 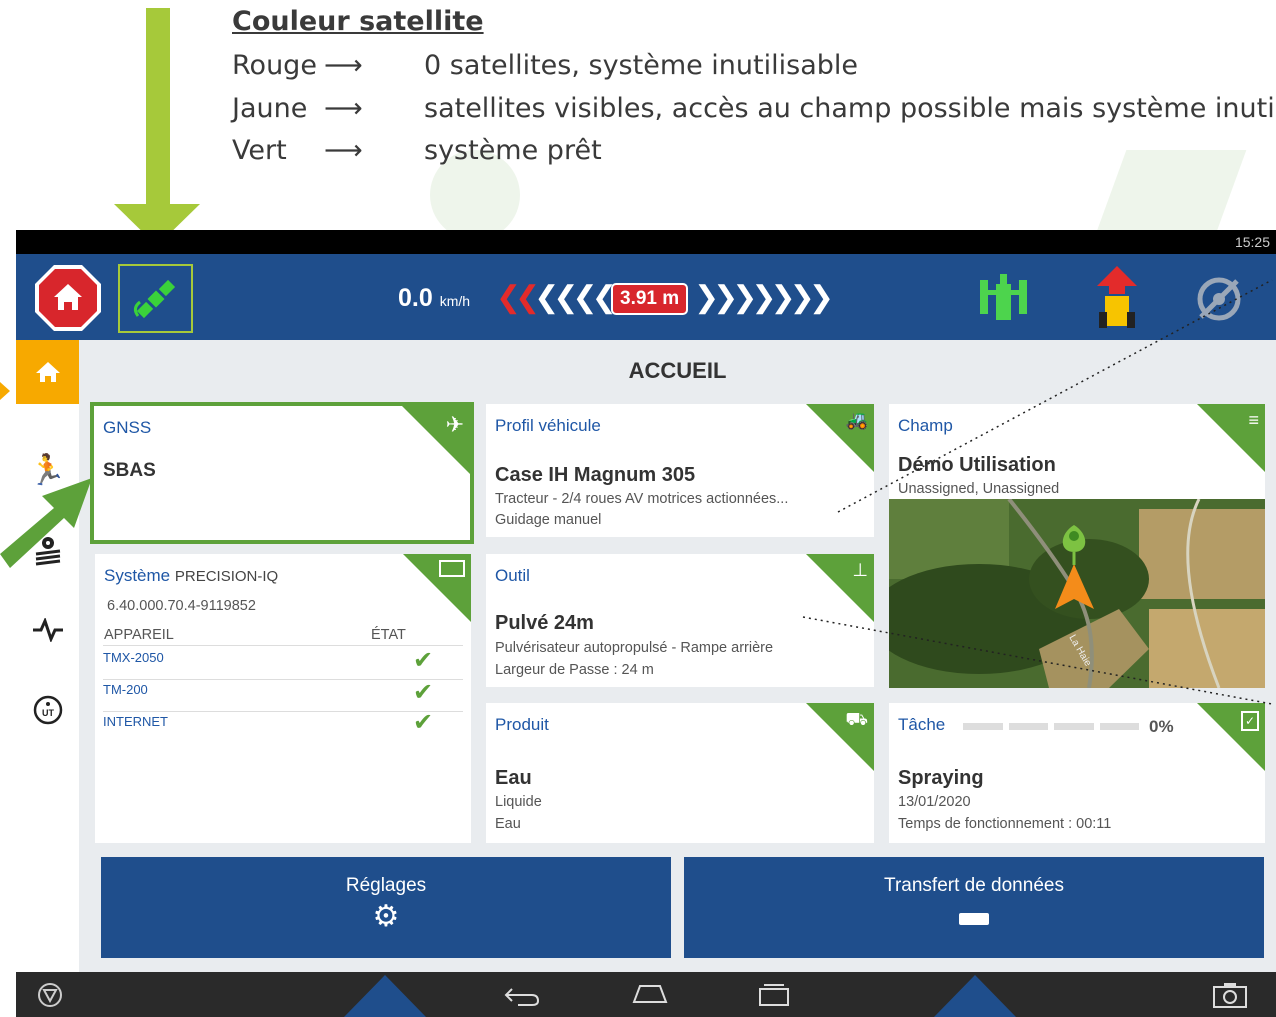 I want to click on annotation-pointer, so click(x=5, y=391).